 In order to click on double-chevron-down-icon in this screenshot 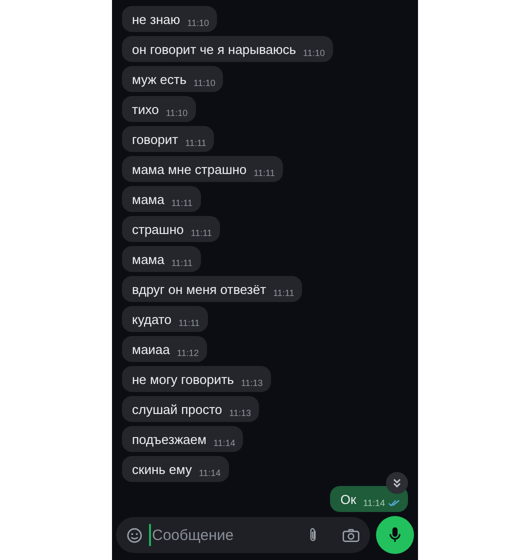, I will do `click(397, 483)`.